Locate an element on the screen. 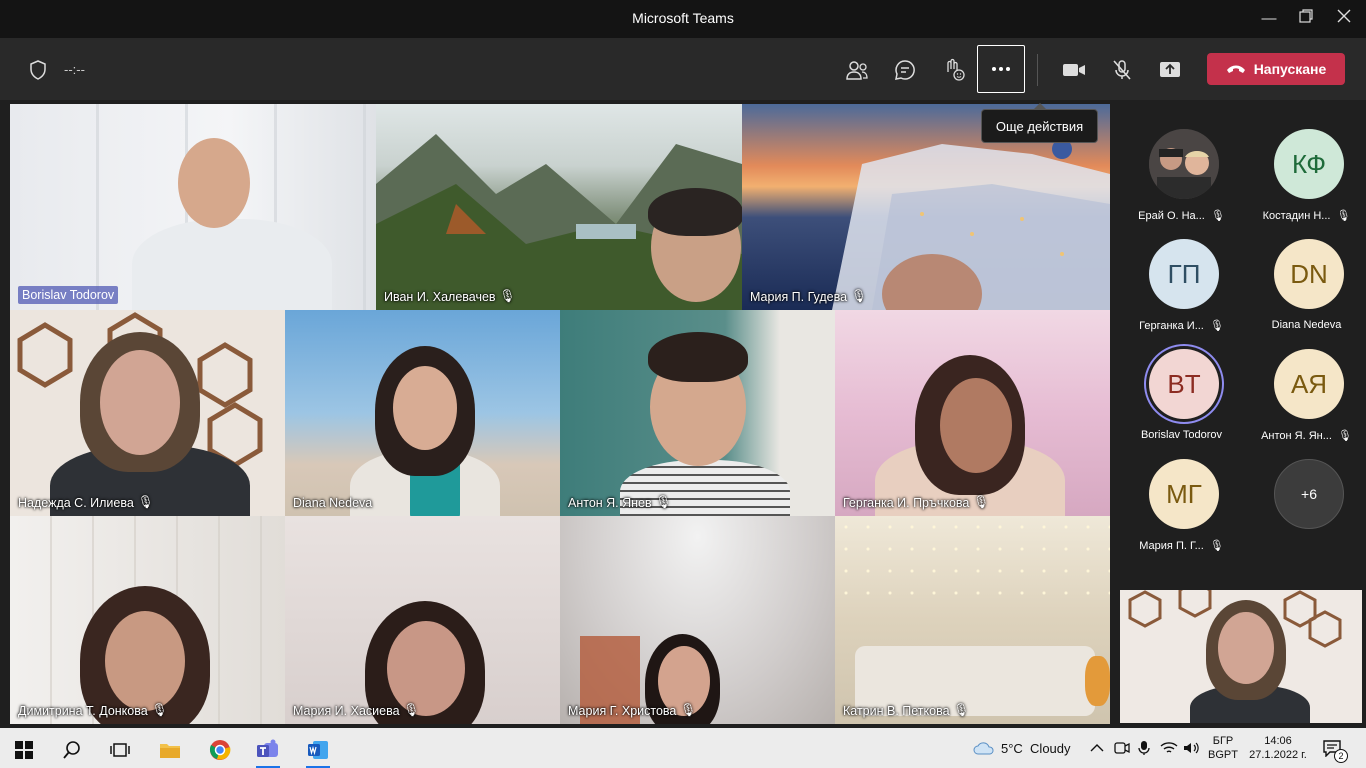  video-tile: Антон Я. Янев 🎙︎ is located at coordinates (697, 413).